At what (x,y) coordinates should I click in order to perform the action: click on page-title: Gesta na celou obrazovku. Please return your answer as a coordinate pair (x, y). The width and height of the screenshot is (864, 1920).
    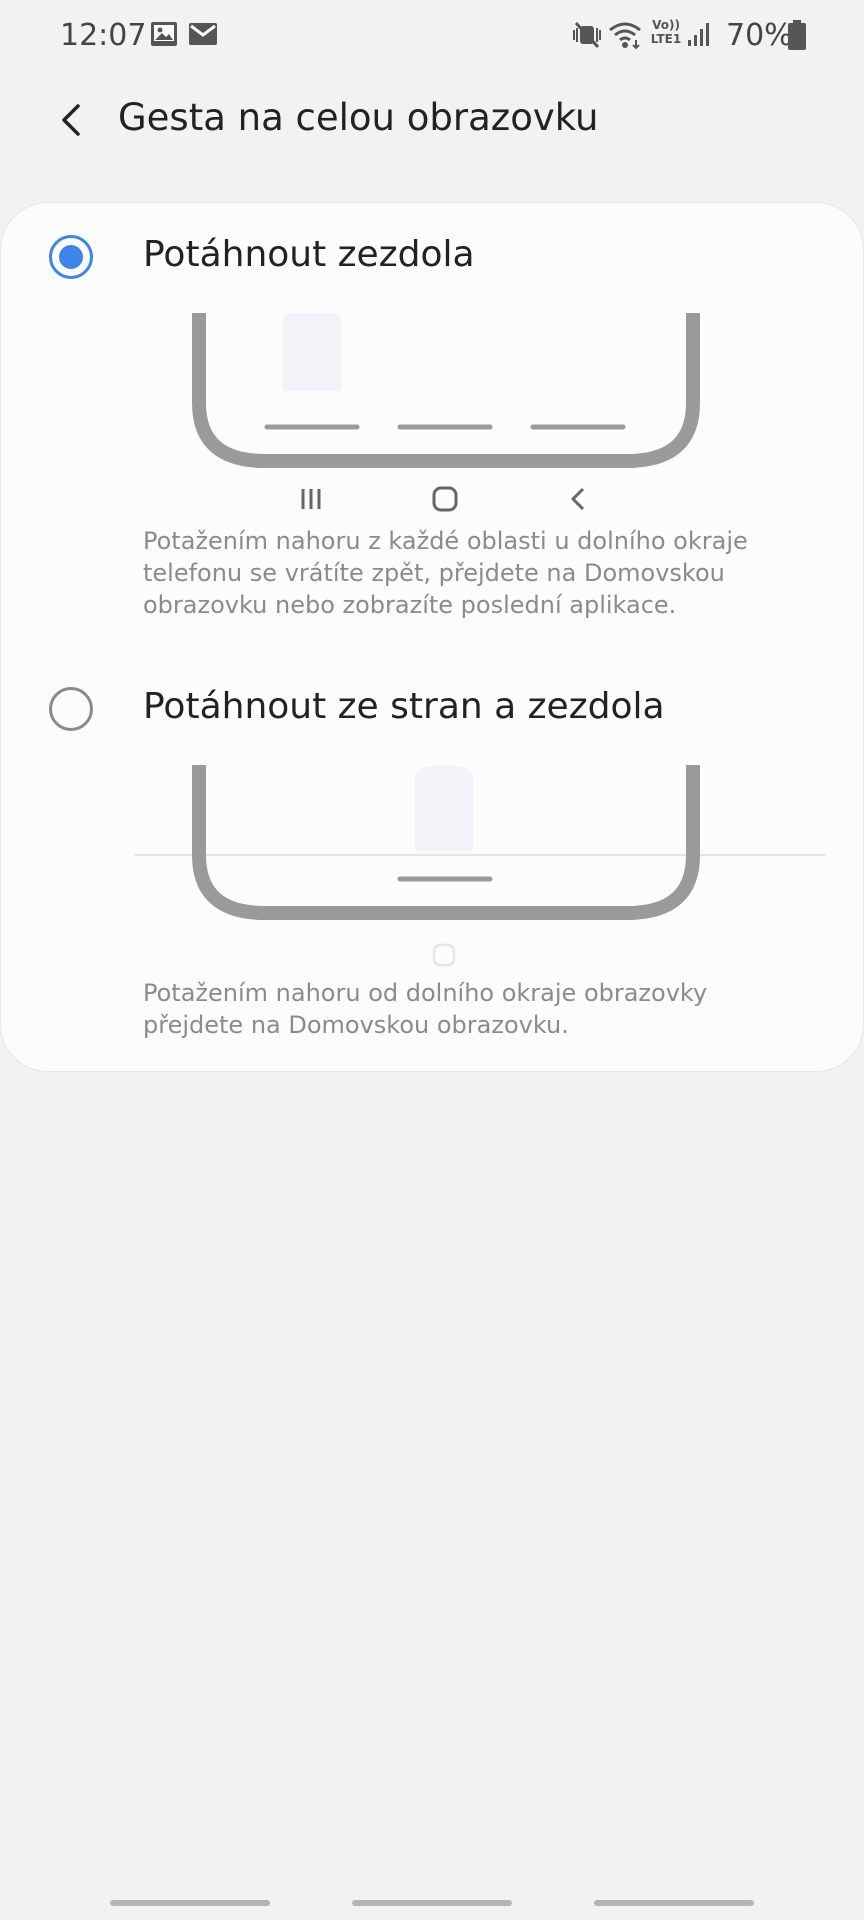
    Looking at the image, I should click on (358, 117).